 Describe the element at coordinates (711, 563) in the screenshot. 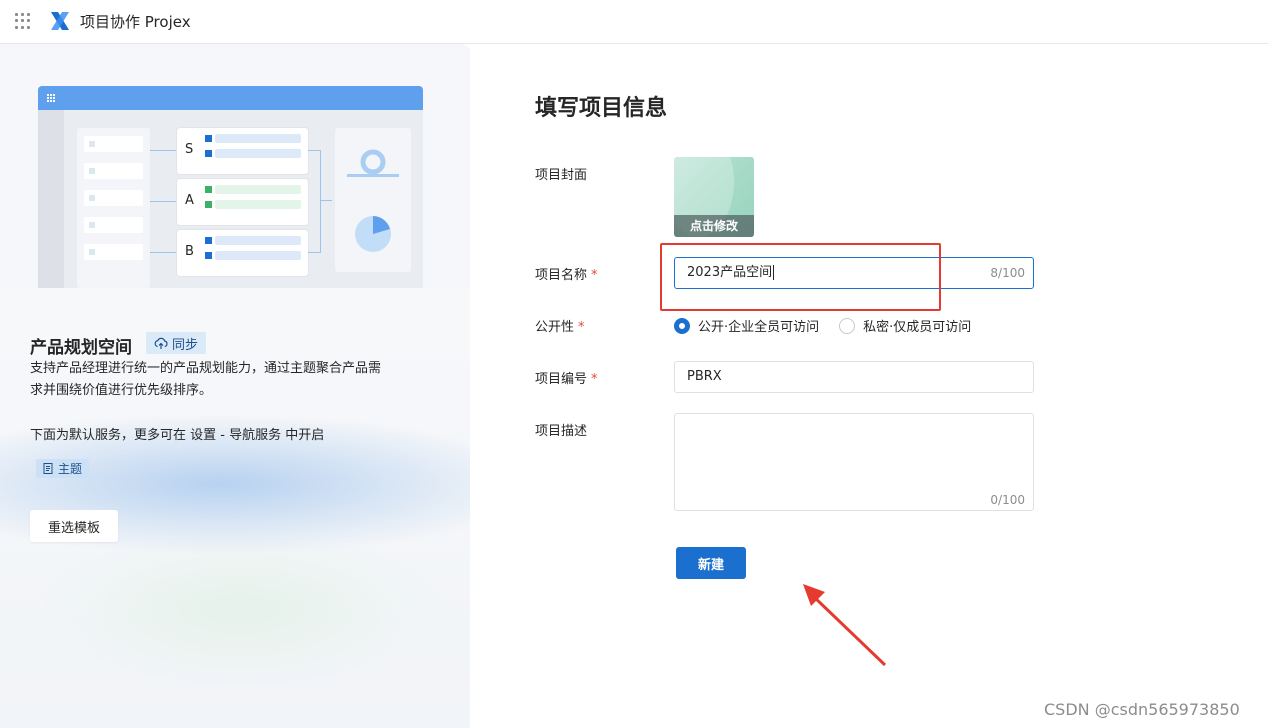

I see `create-button: 新建` at that location.